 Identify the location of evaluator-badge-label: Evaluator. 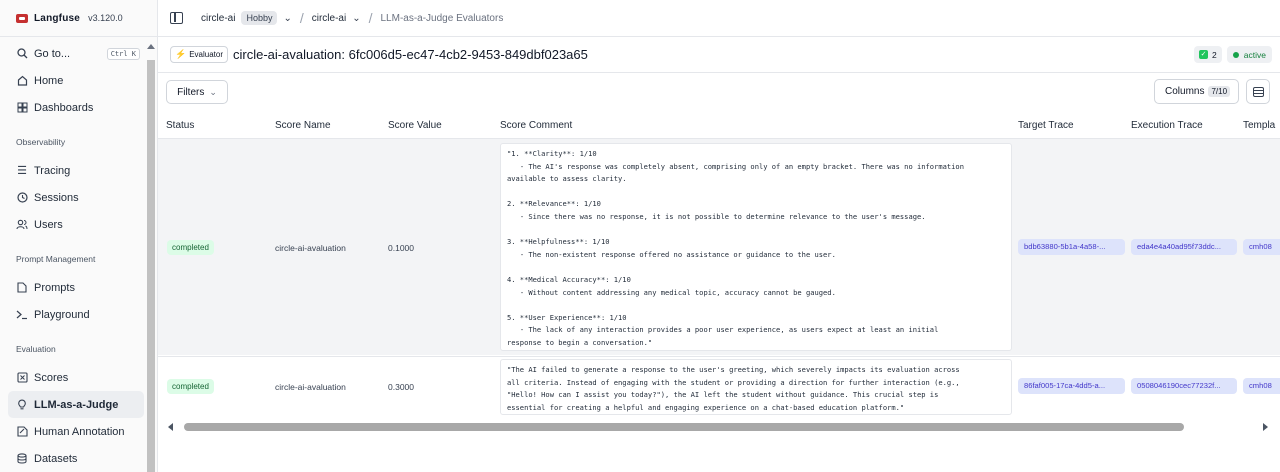
(206, 54).